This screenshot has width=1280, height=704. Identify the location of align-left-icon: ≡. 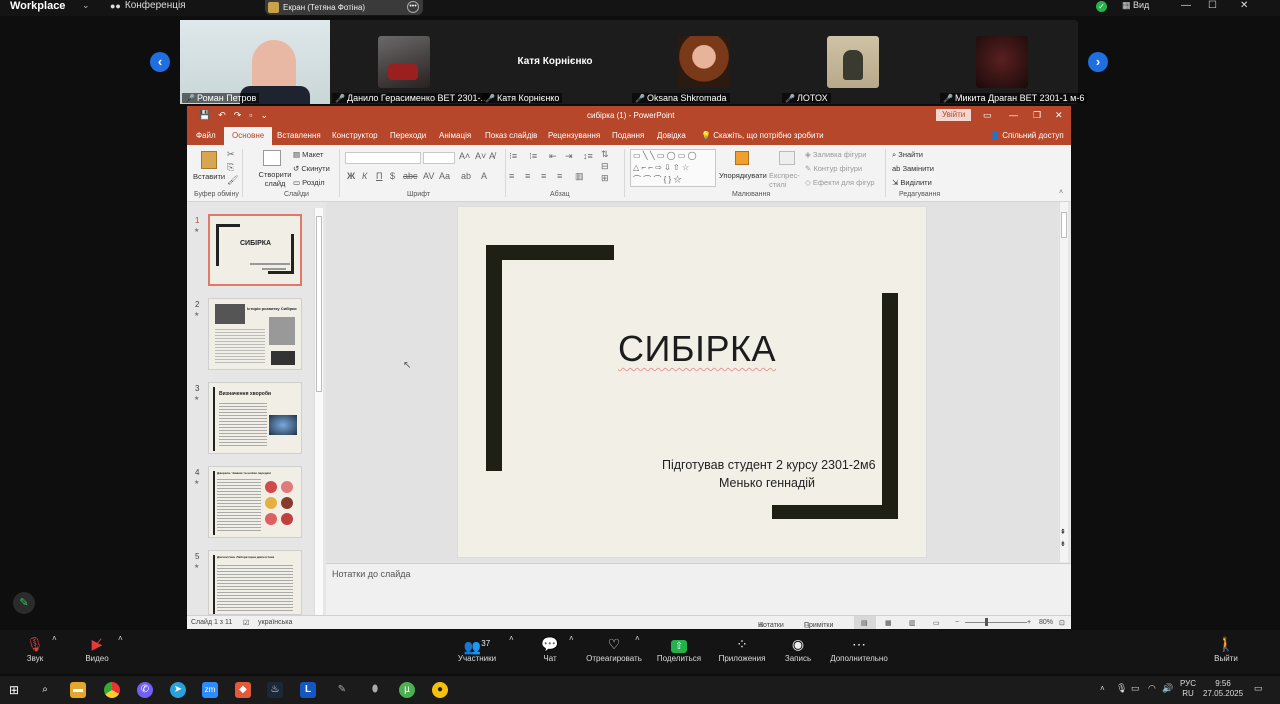
(511, 176).